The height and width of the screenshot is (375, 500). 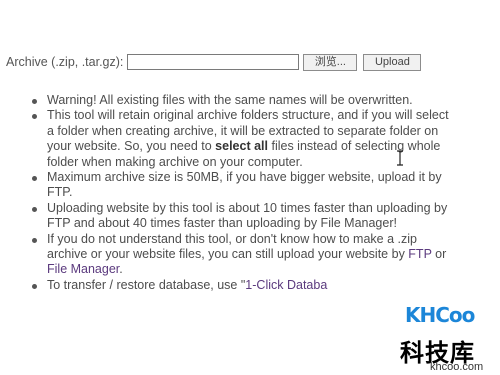 What do you see at coordinates (65, 62) in the screenshot?
I see `archive-label: Archive (.zip, .tar.gz):` at bounding box center [65, 62].